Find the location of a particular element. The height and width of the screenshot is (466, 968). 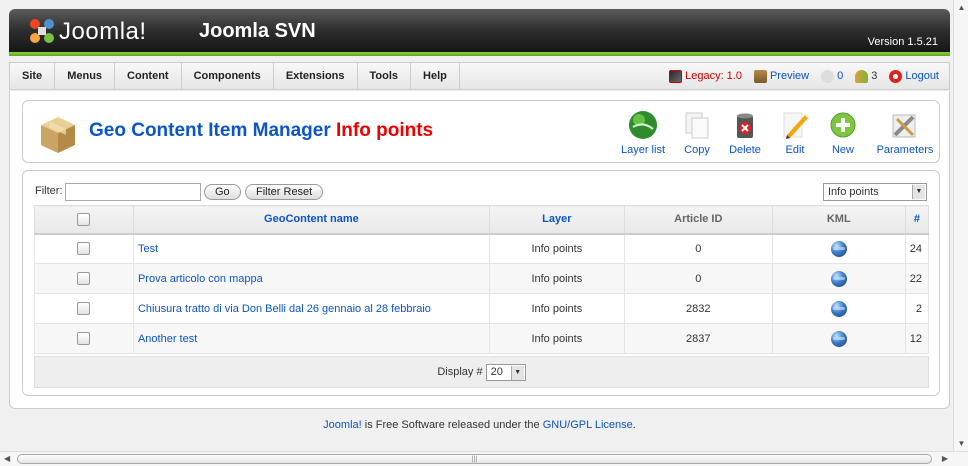

footer-end: . is located at coordinates (634, 425).